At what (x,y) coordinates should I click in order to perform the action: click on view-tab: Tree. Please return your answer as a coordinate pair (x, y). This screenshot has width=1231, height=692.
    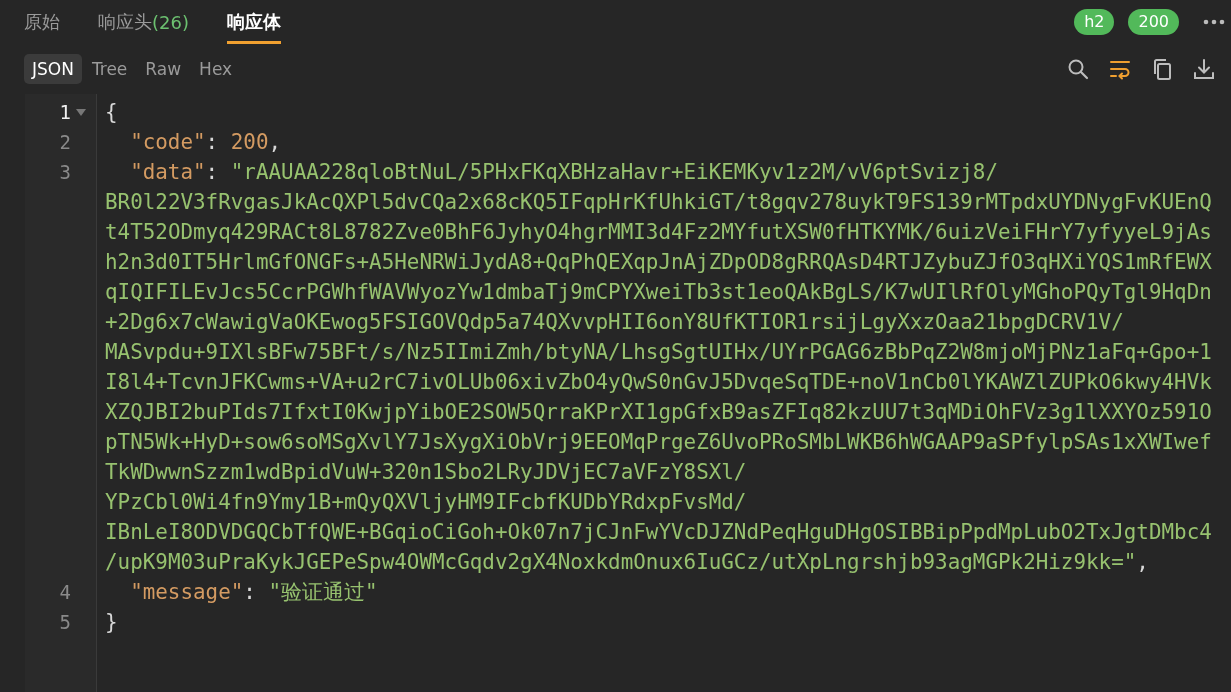
    Looking at the image, I should click on (109, 69).